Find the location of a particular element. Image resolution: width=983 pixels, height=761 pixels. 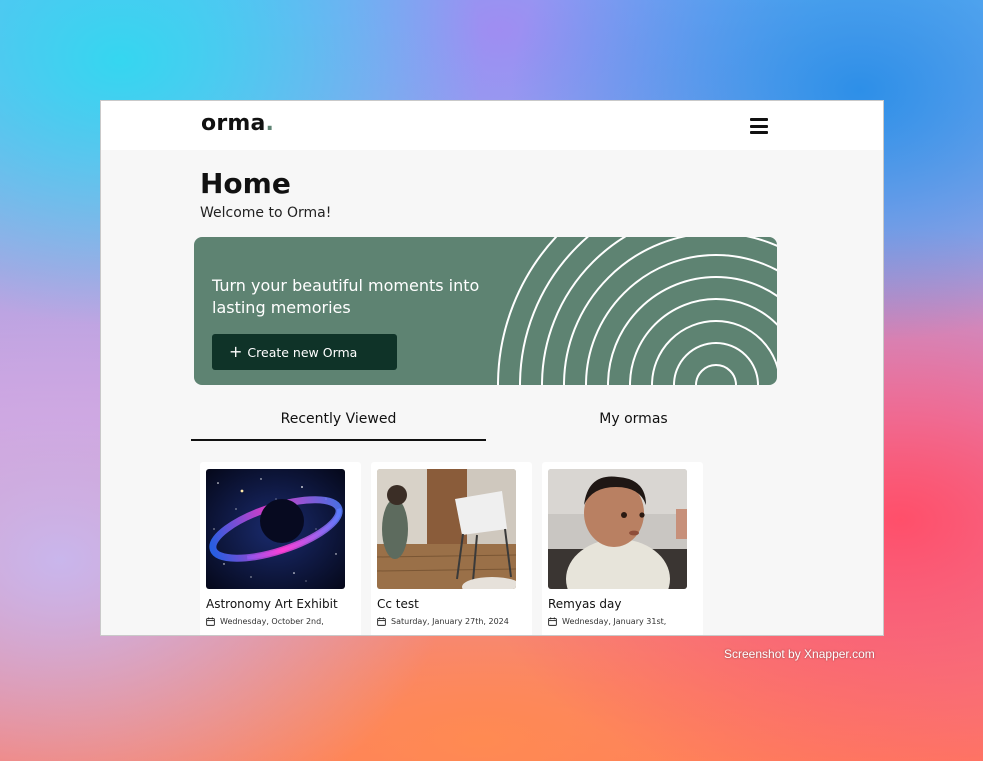

create-button-label: Create new Orma is located at coordinates (302, 352).